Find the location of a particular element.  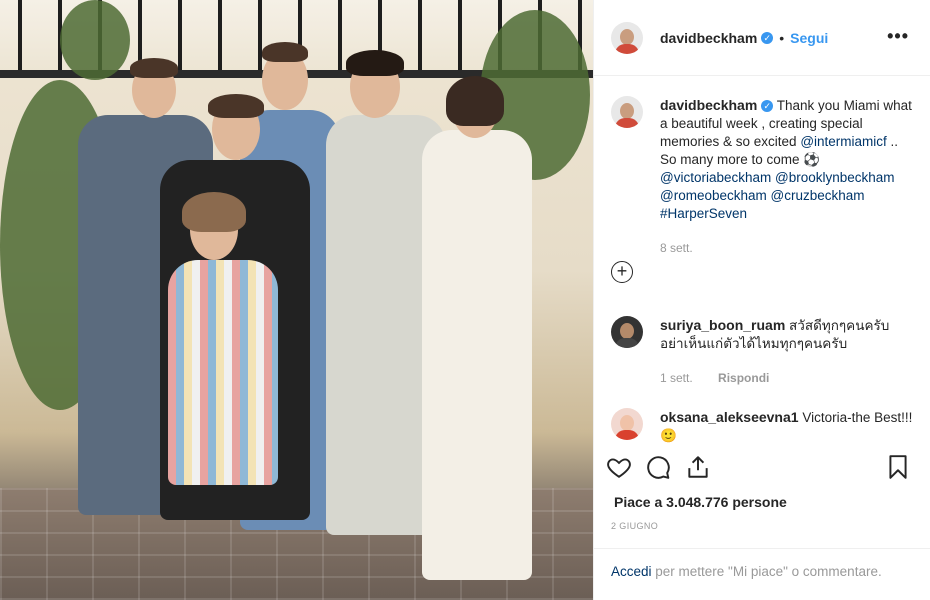

post-header: davidbeckham ✓ • Segui ••• is located at coordinates (762, 38).